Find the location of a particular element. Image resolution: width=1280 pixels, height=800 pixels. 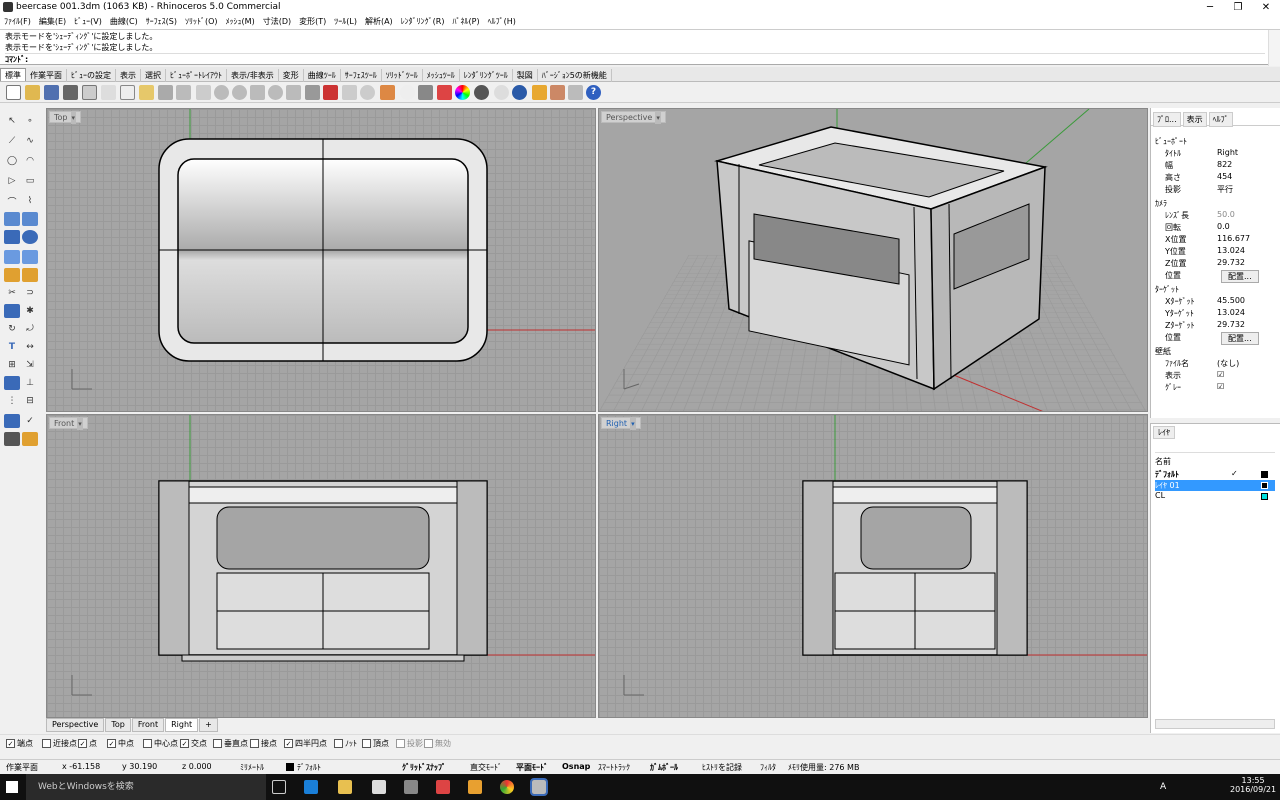

lights-icon is located at coordinates (539, 92).